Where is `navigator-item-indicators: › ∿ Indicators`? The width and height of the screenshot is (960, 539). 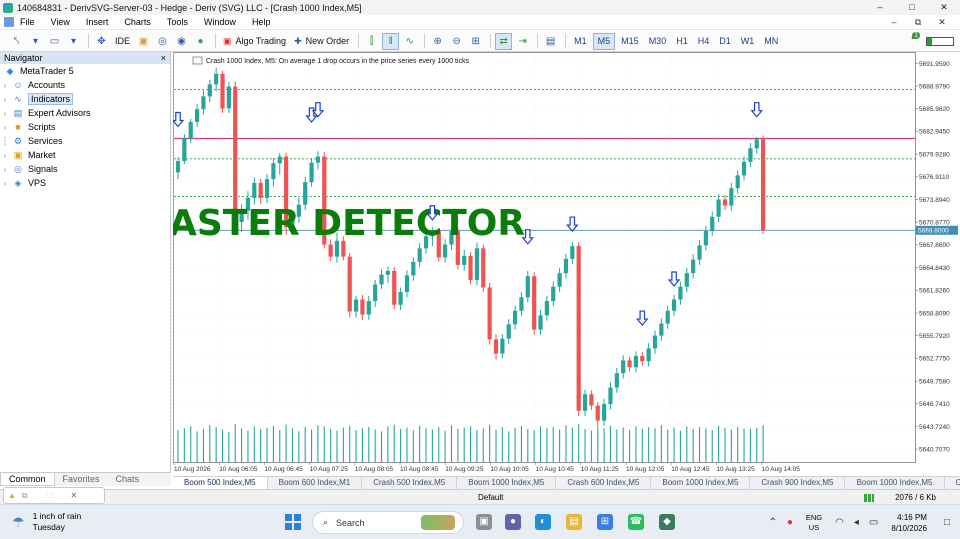
navigator-item-indicators: › ∿ Indicators is located at coordinates (85, 99).